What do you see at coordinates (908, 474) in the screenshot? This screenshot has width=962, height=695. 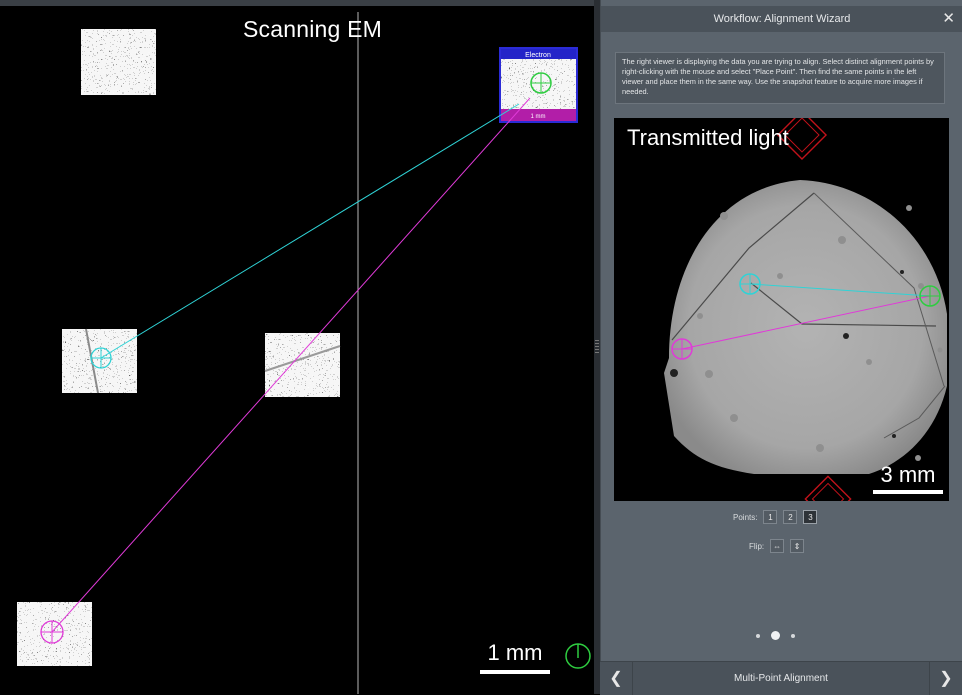 I see `tl-scale-label: 3 mm` at bounding box center [908, 474].